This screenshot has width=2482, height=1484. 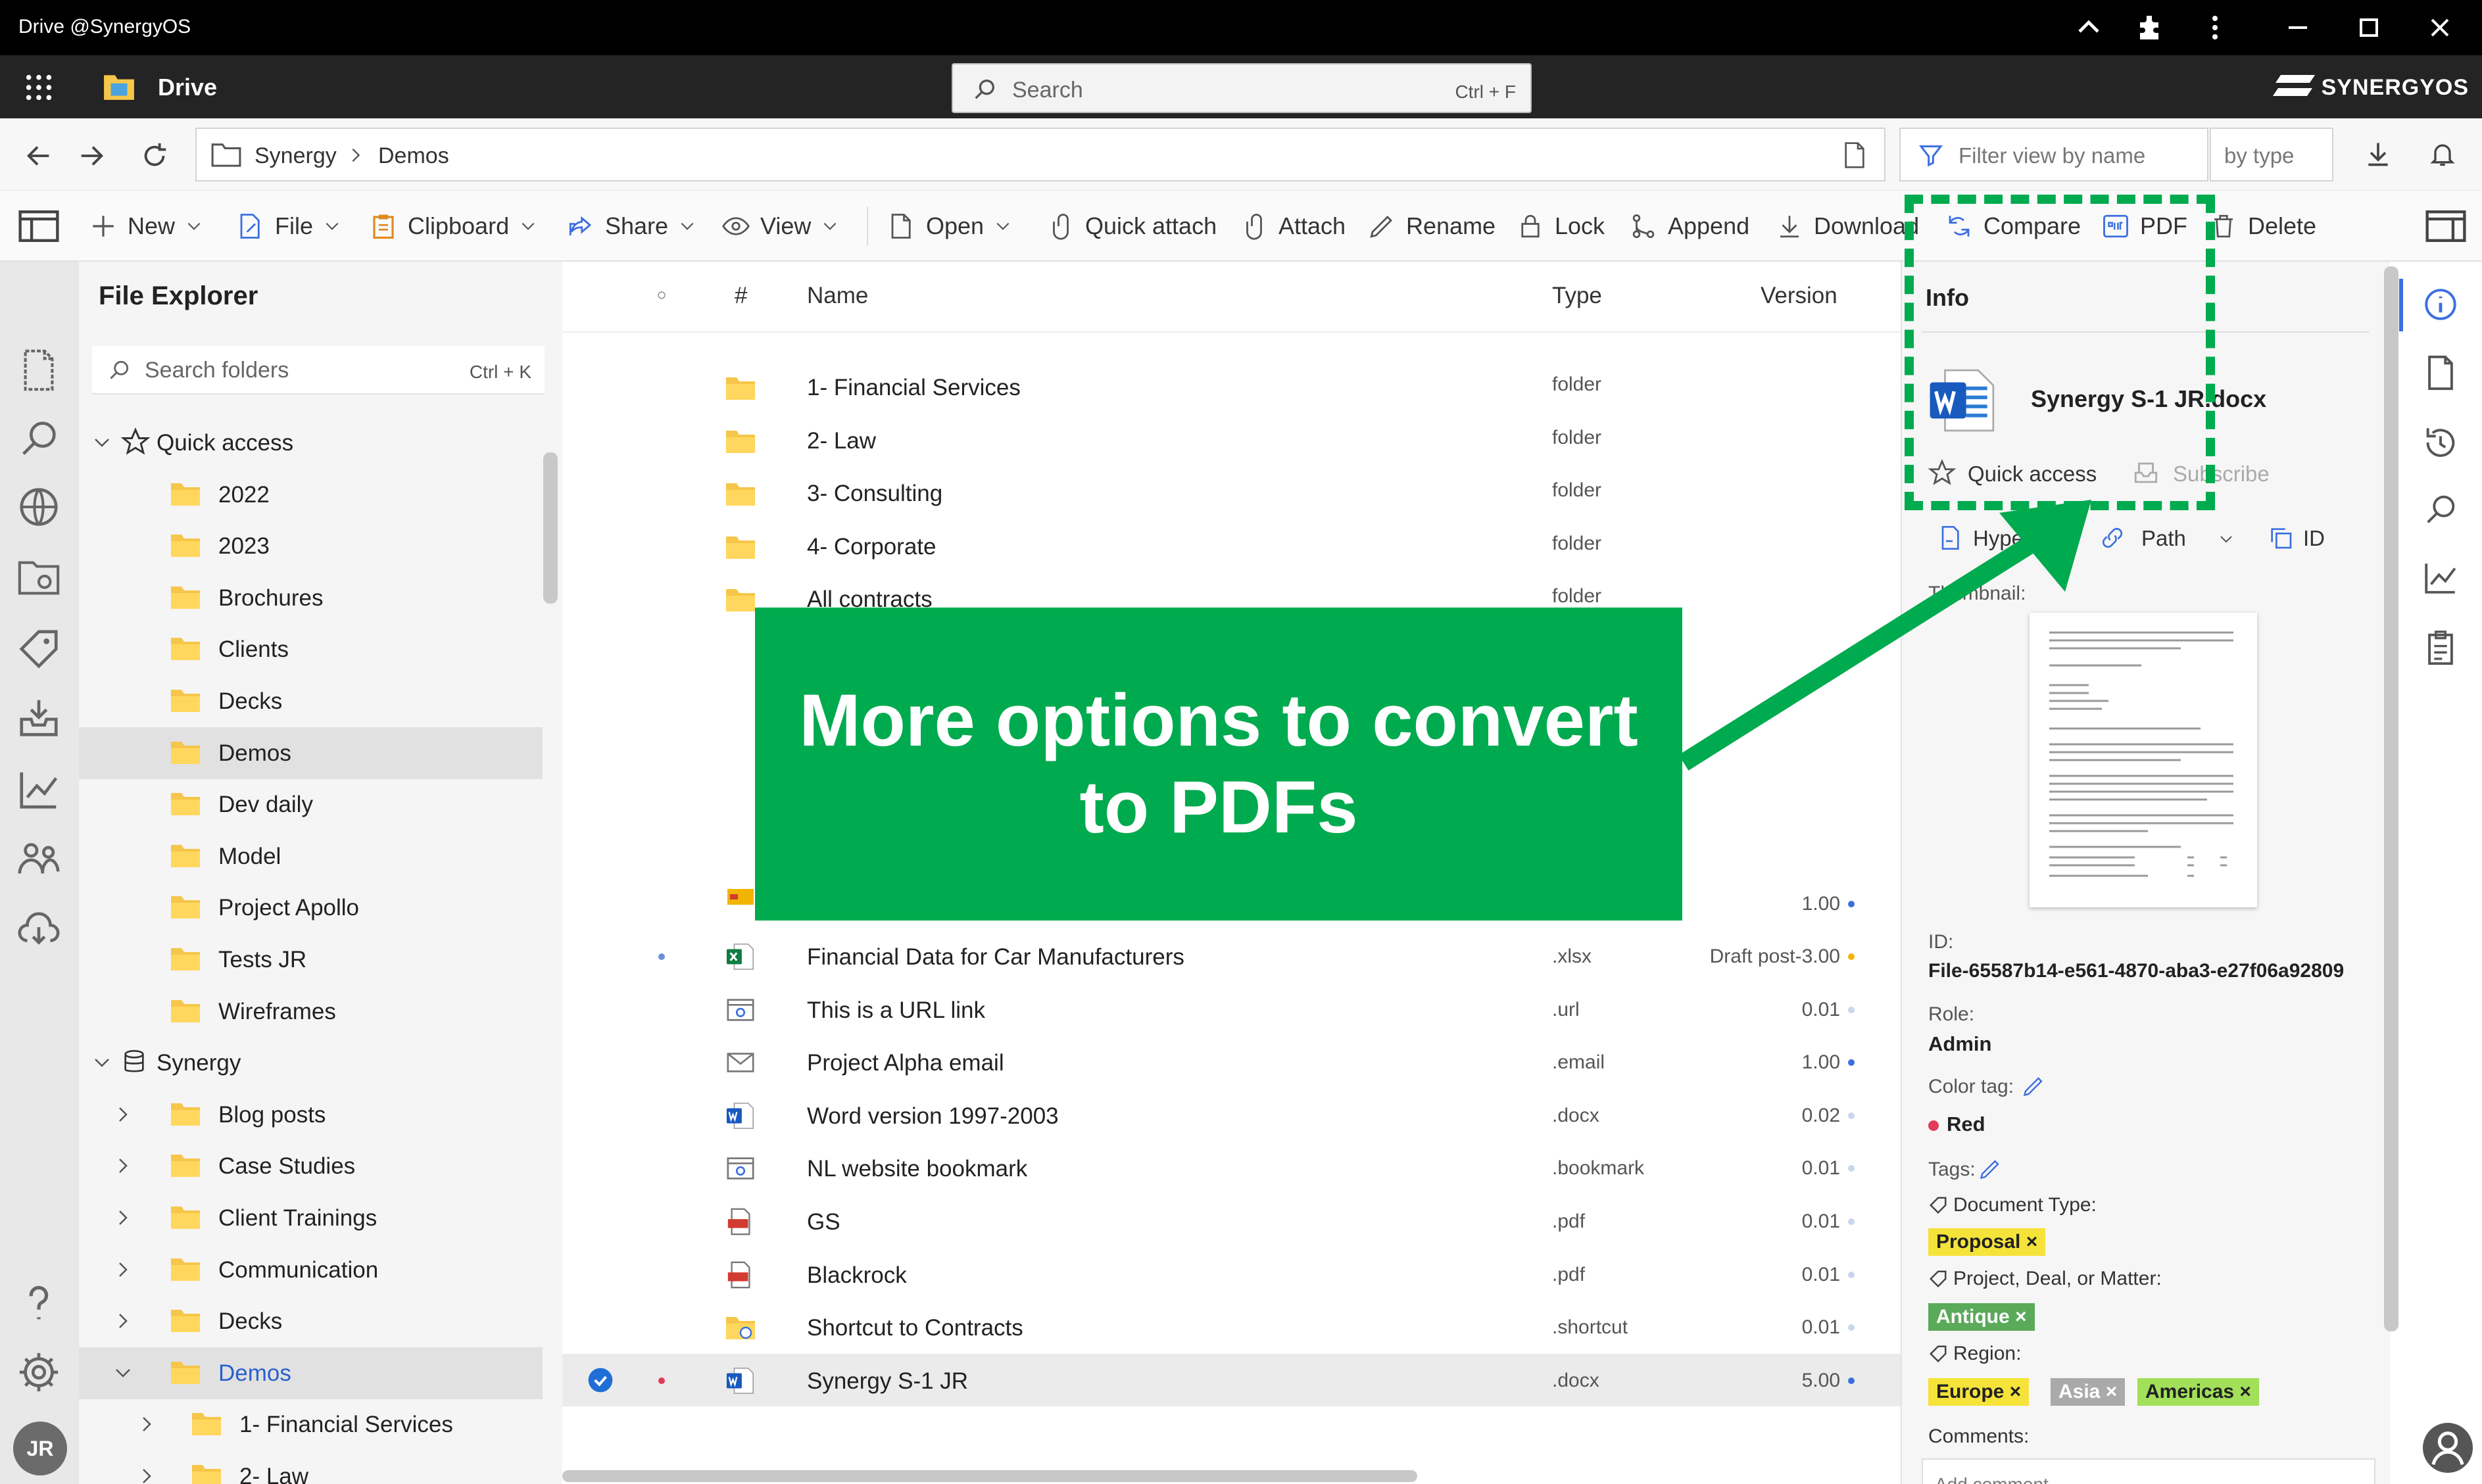 What do you see at coordinates (311, 1166) in the screenshot?
I see `tree-item-synergy-case-studies: Case Studies` at bounding box center [311, 1166].